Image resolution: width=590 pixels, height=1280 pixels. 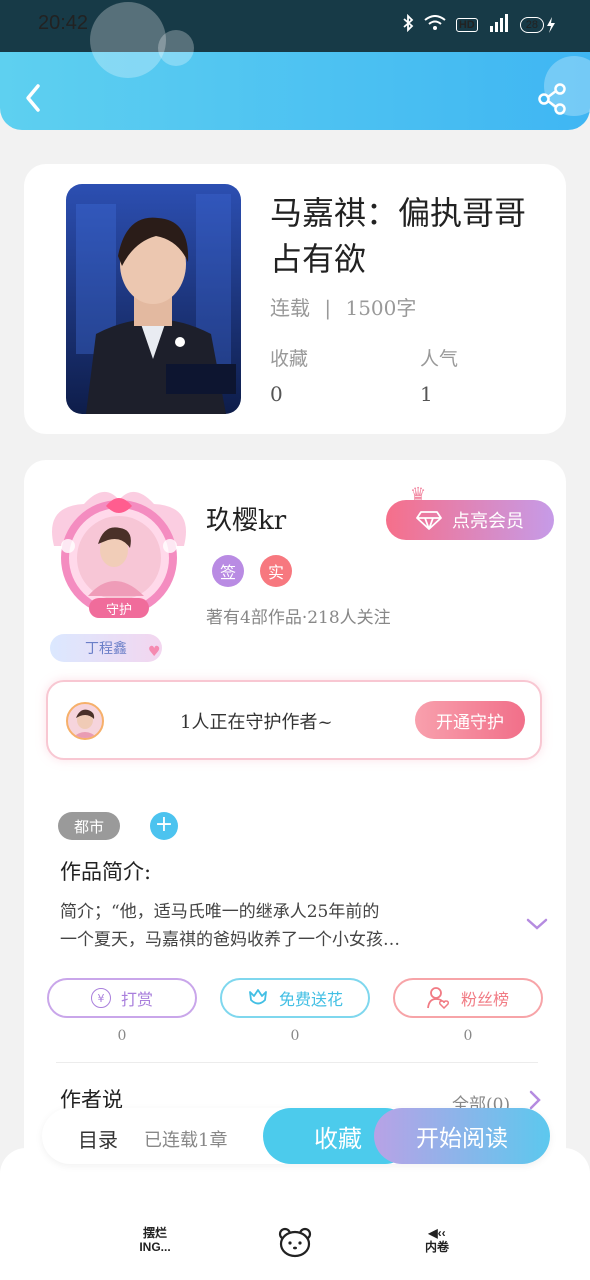 I want to click on guard-text: 1人正在守护作者~, so click(x=256, y=722).